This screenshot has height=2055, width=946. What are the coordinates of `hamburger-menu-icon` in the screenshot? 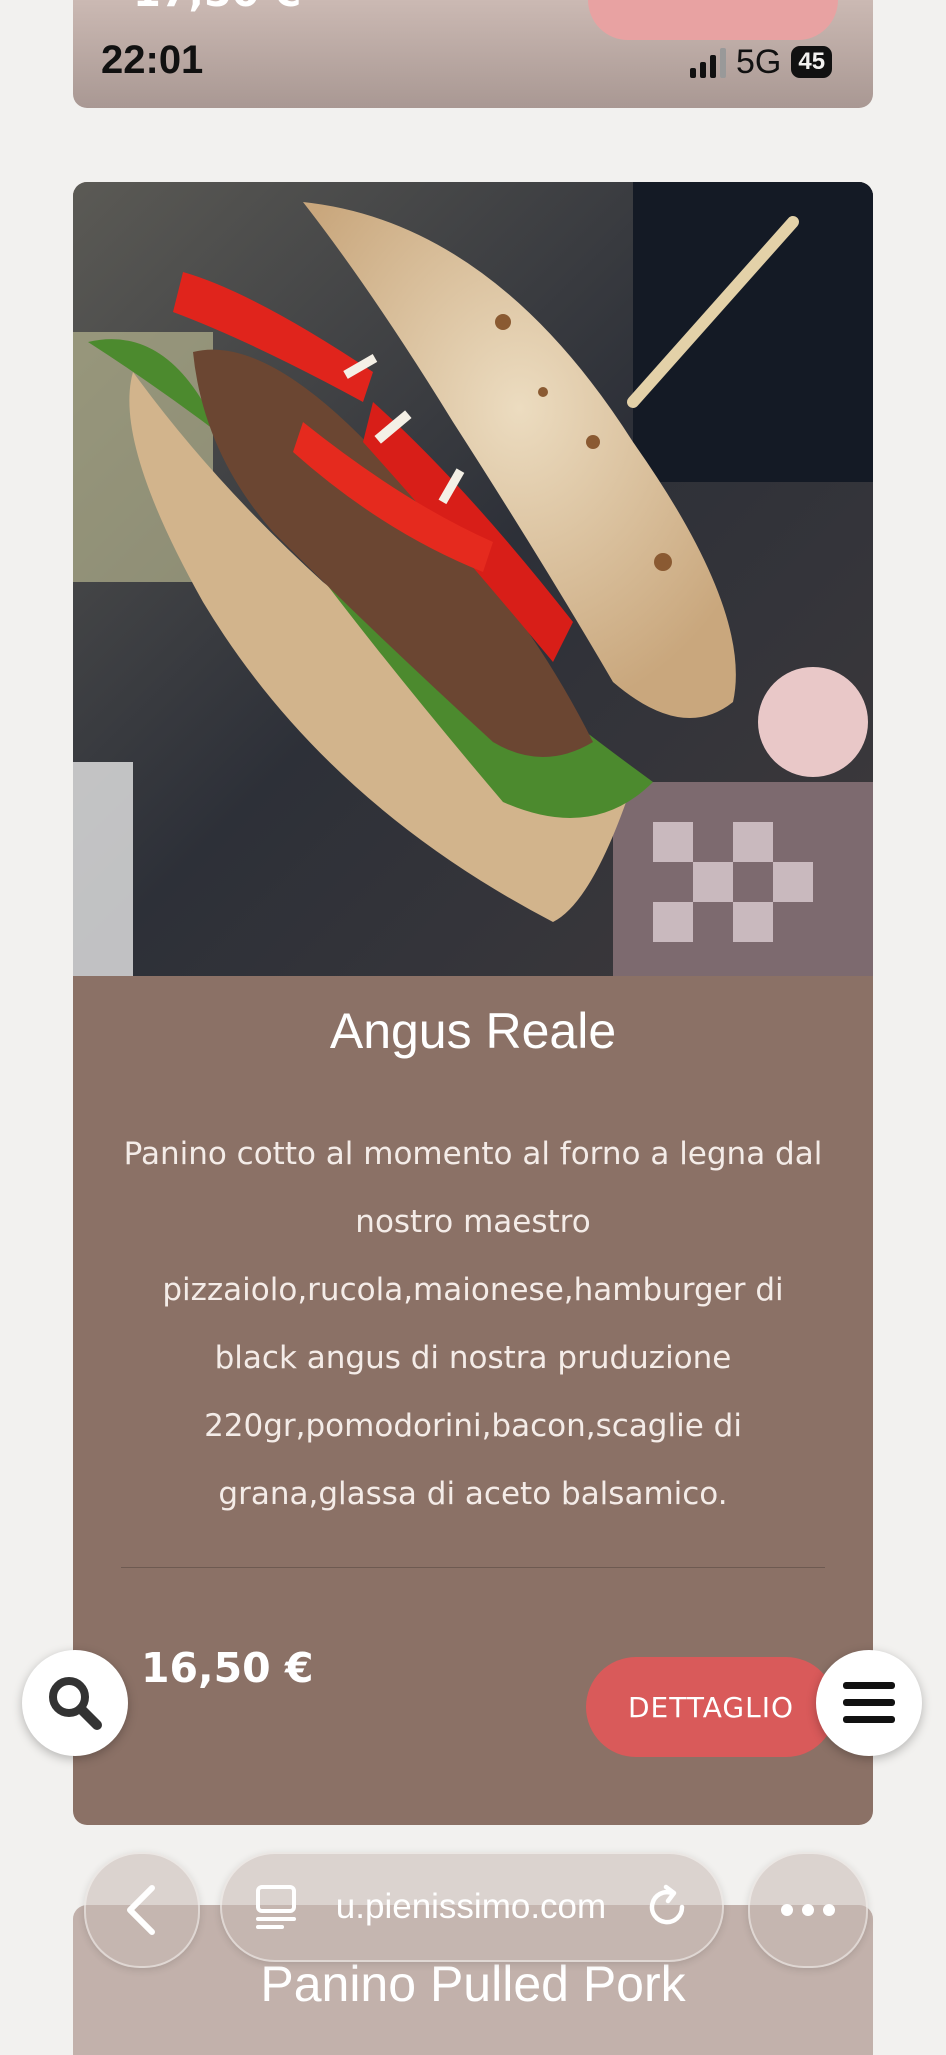 It's located at (869, 1702).